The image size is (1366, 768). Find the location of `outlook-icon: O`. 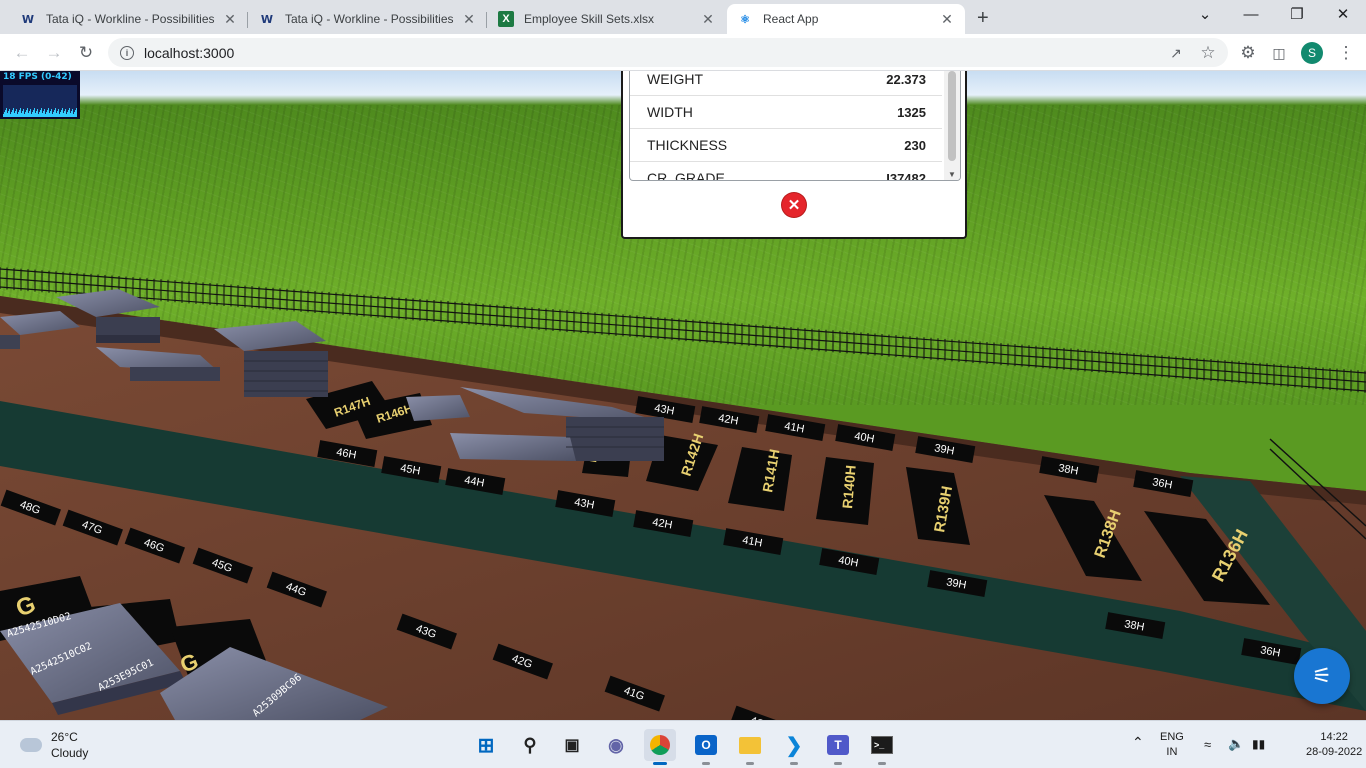

outlook-icon: O is located at coordinates (706, 747).